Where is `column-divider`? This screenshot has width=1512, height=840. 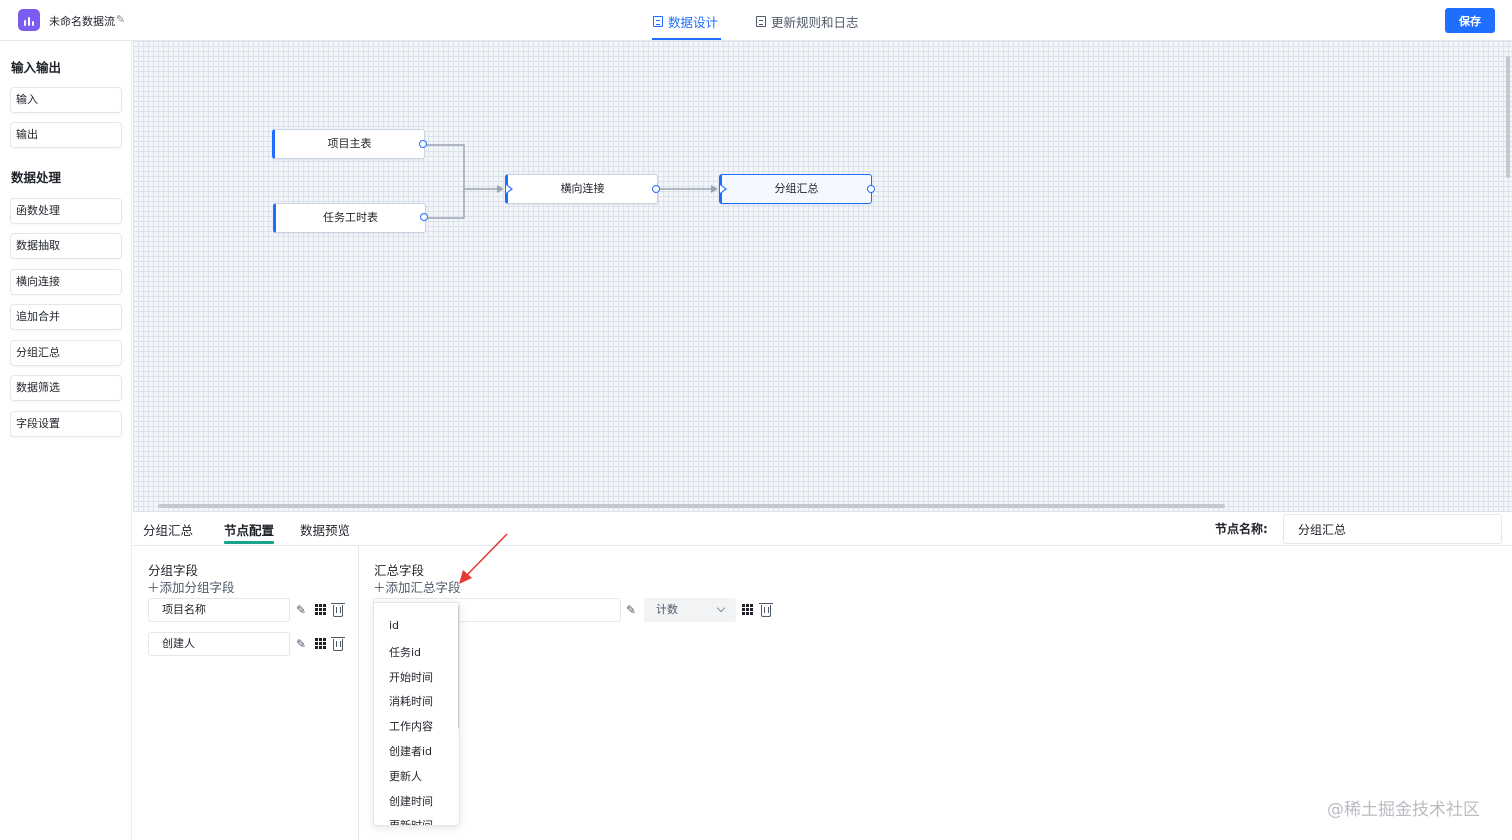 column-divider is located at coordinates (358, 693).